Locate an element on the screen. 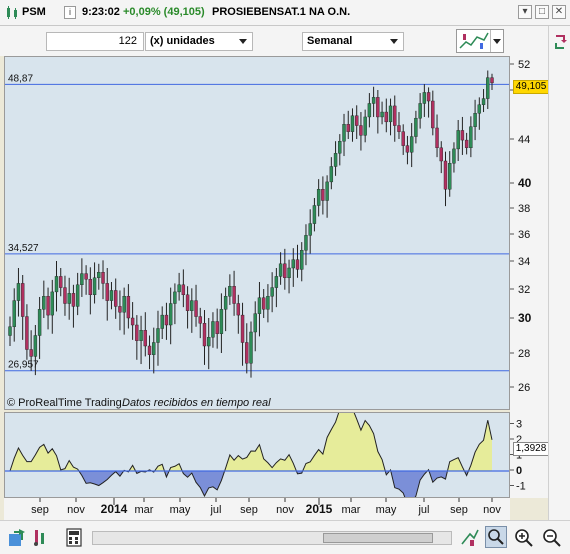  x-tick-label: may is located at coordinates (180, 510).